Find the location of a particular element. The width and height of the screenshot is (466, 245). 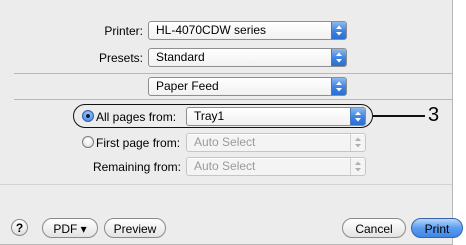

first-page-radio is located at coordinates (88, 142).